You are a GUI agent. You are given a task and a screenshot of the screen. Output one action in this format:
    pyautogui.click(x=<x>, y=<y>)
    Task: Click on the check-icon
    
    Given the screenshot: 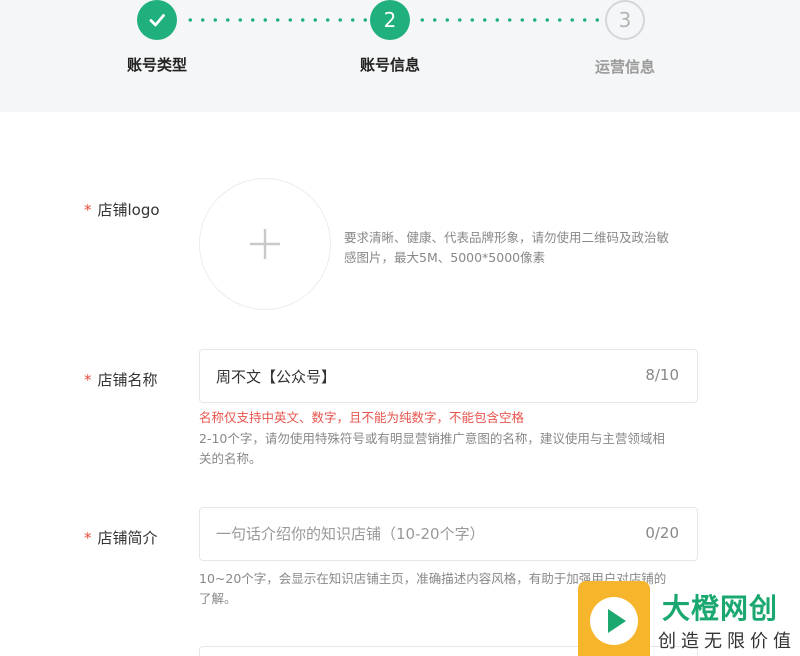 What is the action you would take?
    pyautogui.click(x=157, y=20)
    